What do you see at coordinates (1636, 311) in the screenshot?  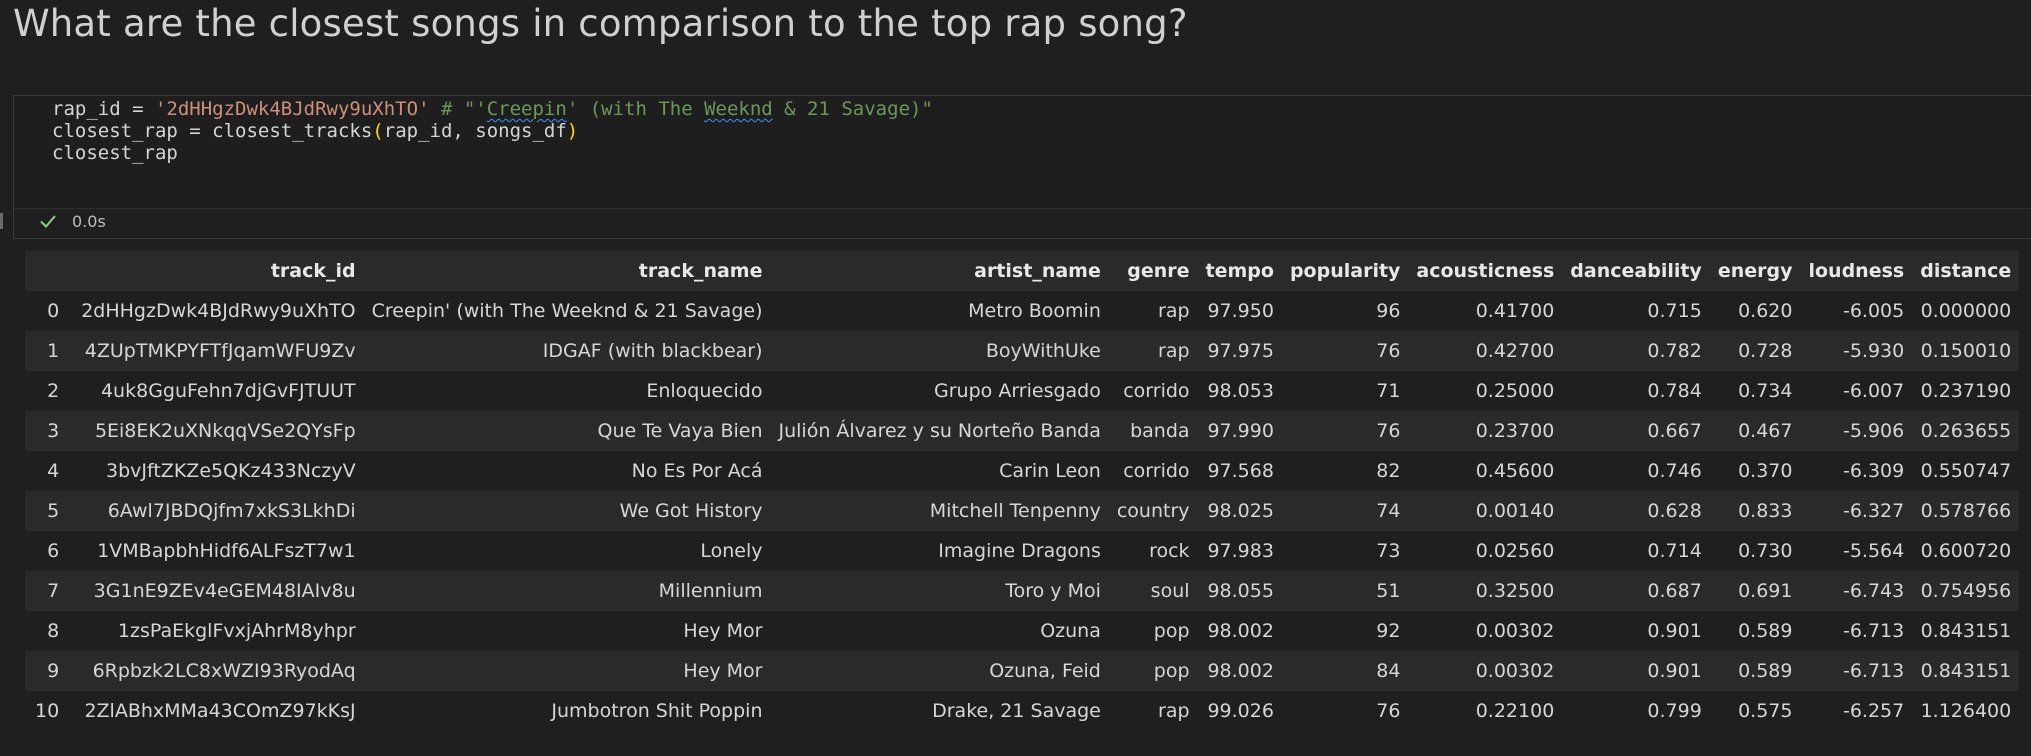 I see `cell-danceability: 0.715` at bounding box center [1636, 311].